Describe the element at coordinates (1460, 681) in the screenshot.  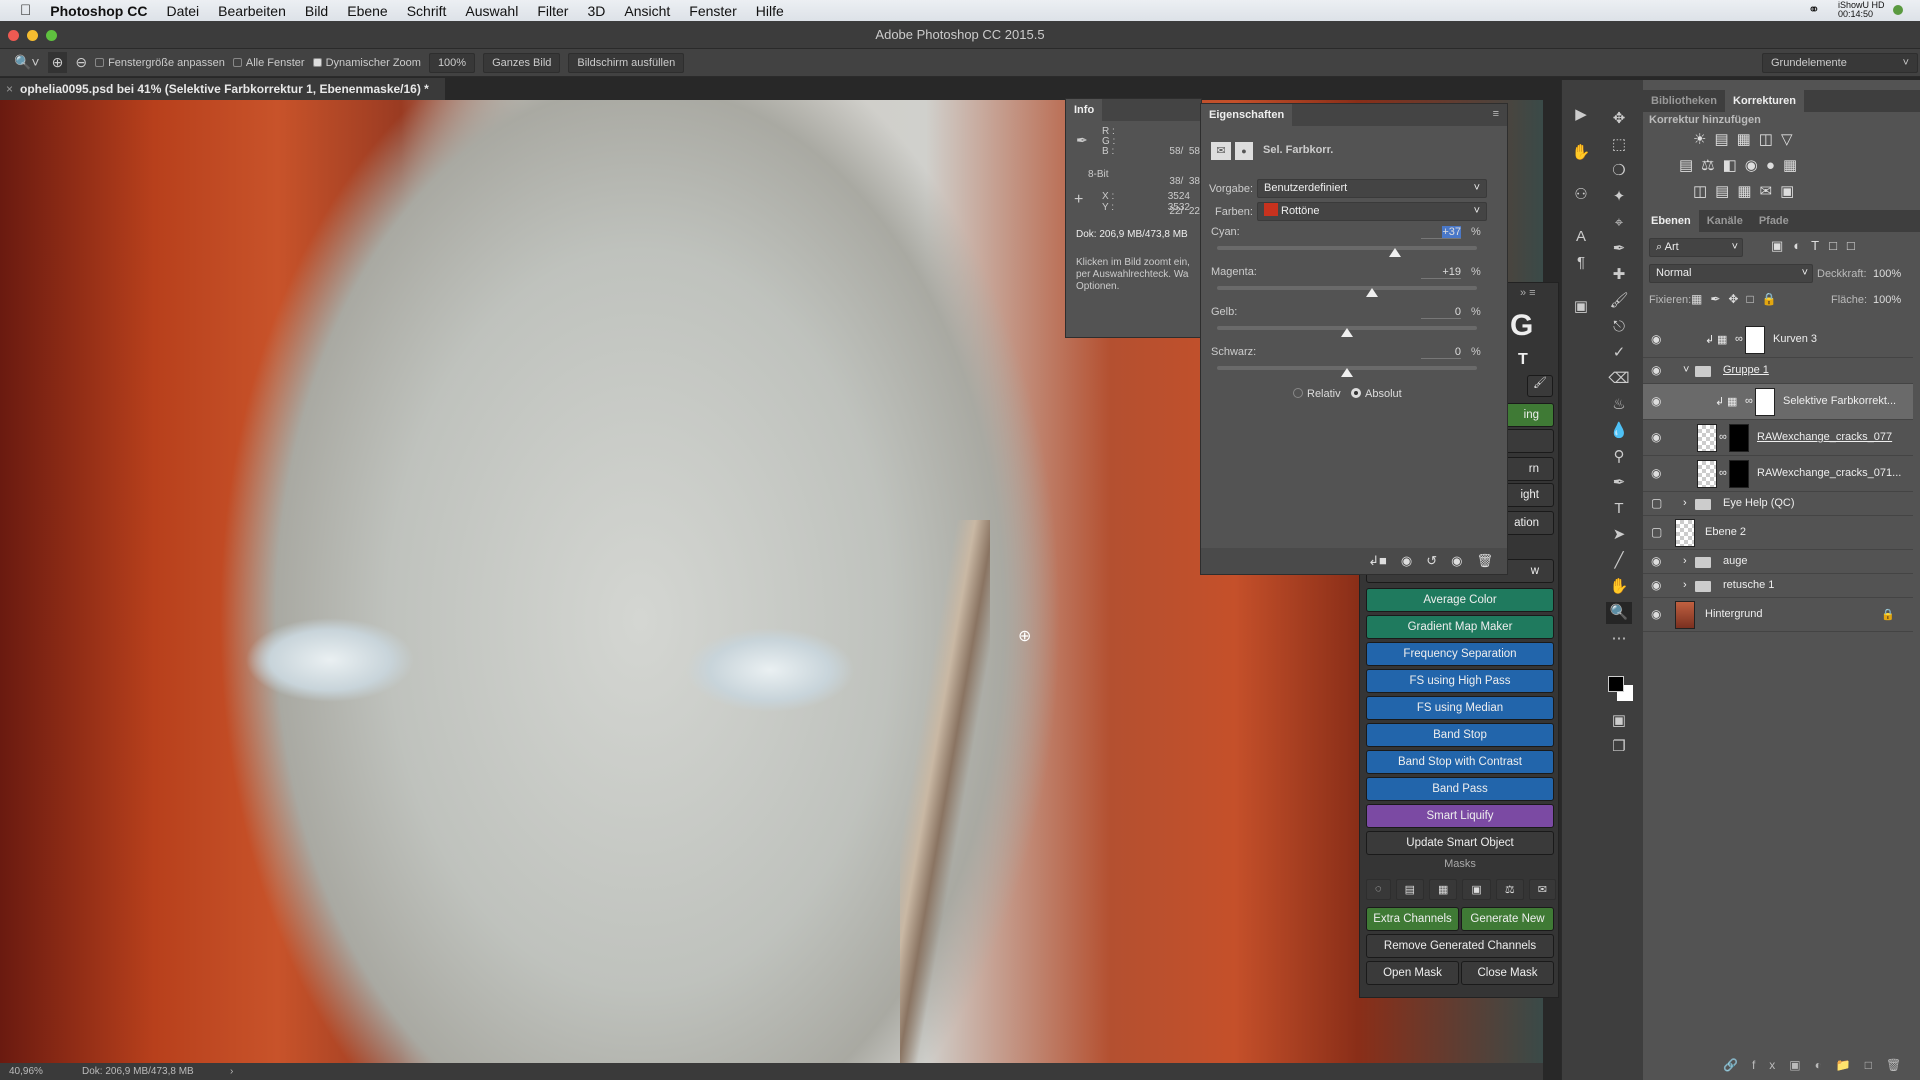
I see `plugin-button-fs-using-high-pass: FS using High Pass` at that location.